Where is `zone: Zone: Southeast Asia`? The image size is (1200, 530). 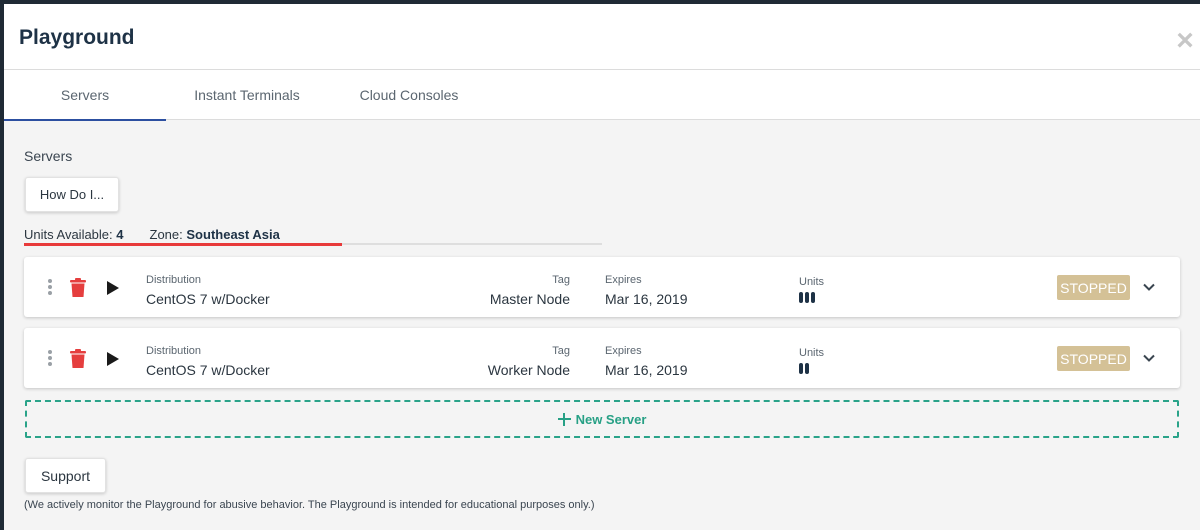 zone: Zone: Southeast Asia is located at coordinates (215, 234).